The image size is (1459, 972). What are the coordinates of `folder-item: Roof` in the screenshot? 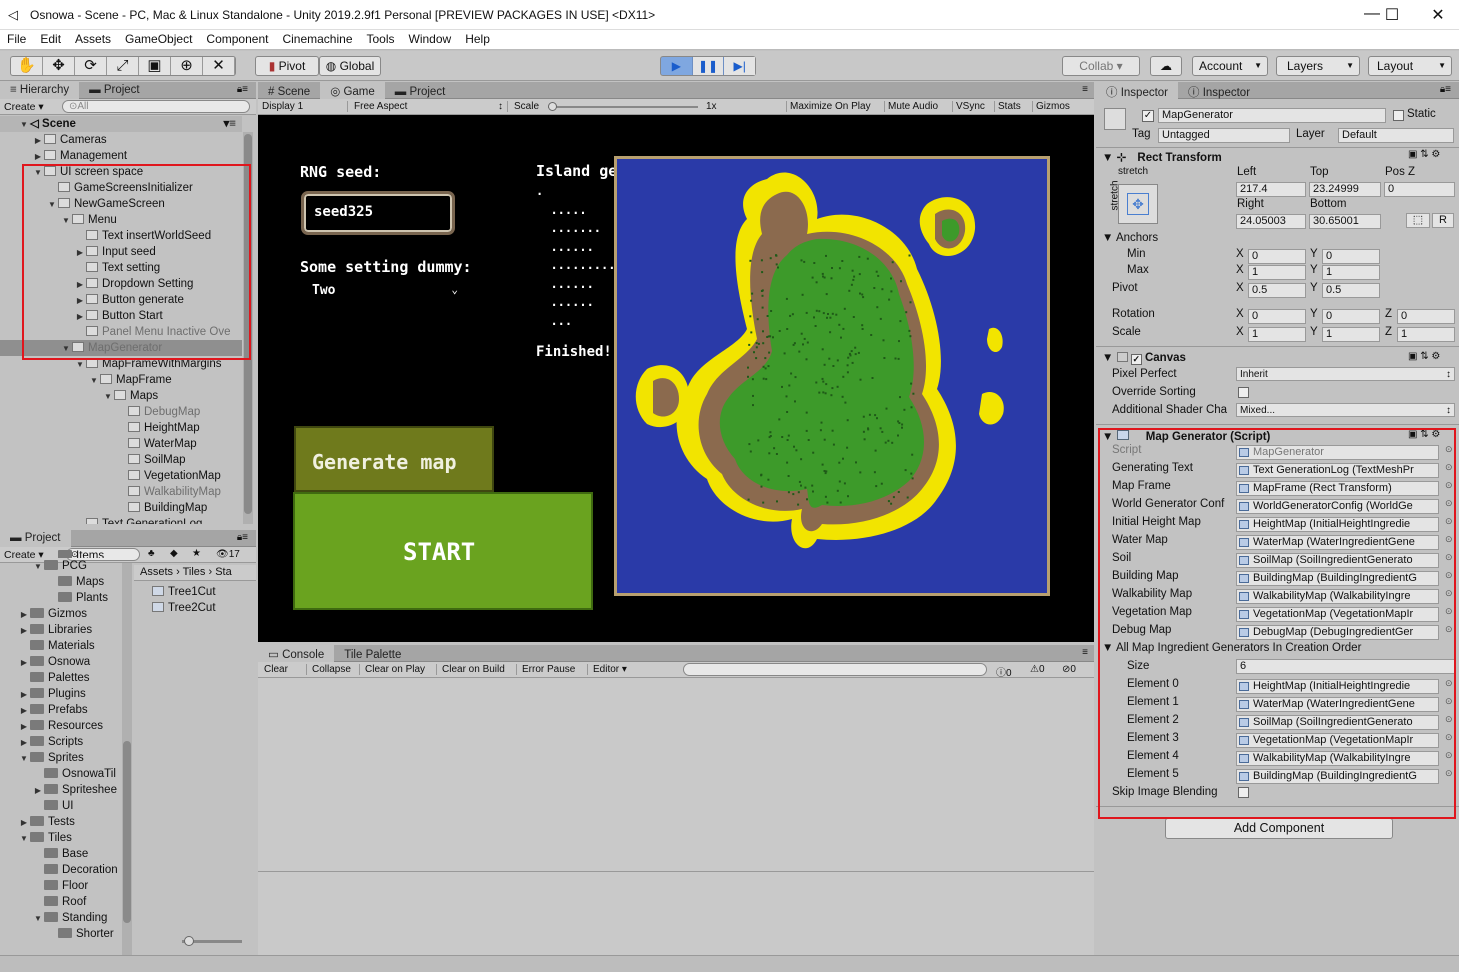 It's located at (61, 902).